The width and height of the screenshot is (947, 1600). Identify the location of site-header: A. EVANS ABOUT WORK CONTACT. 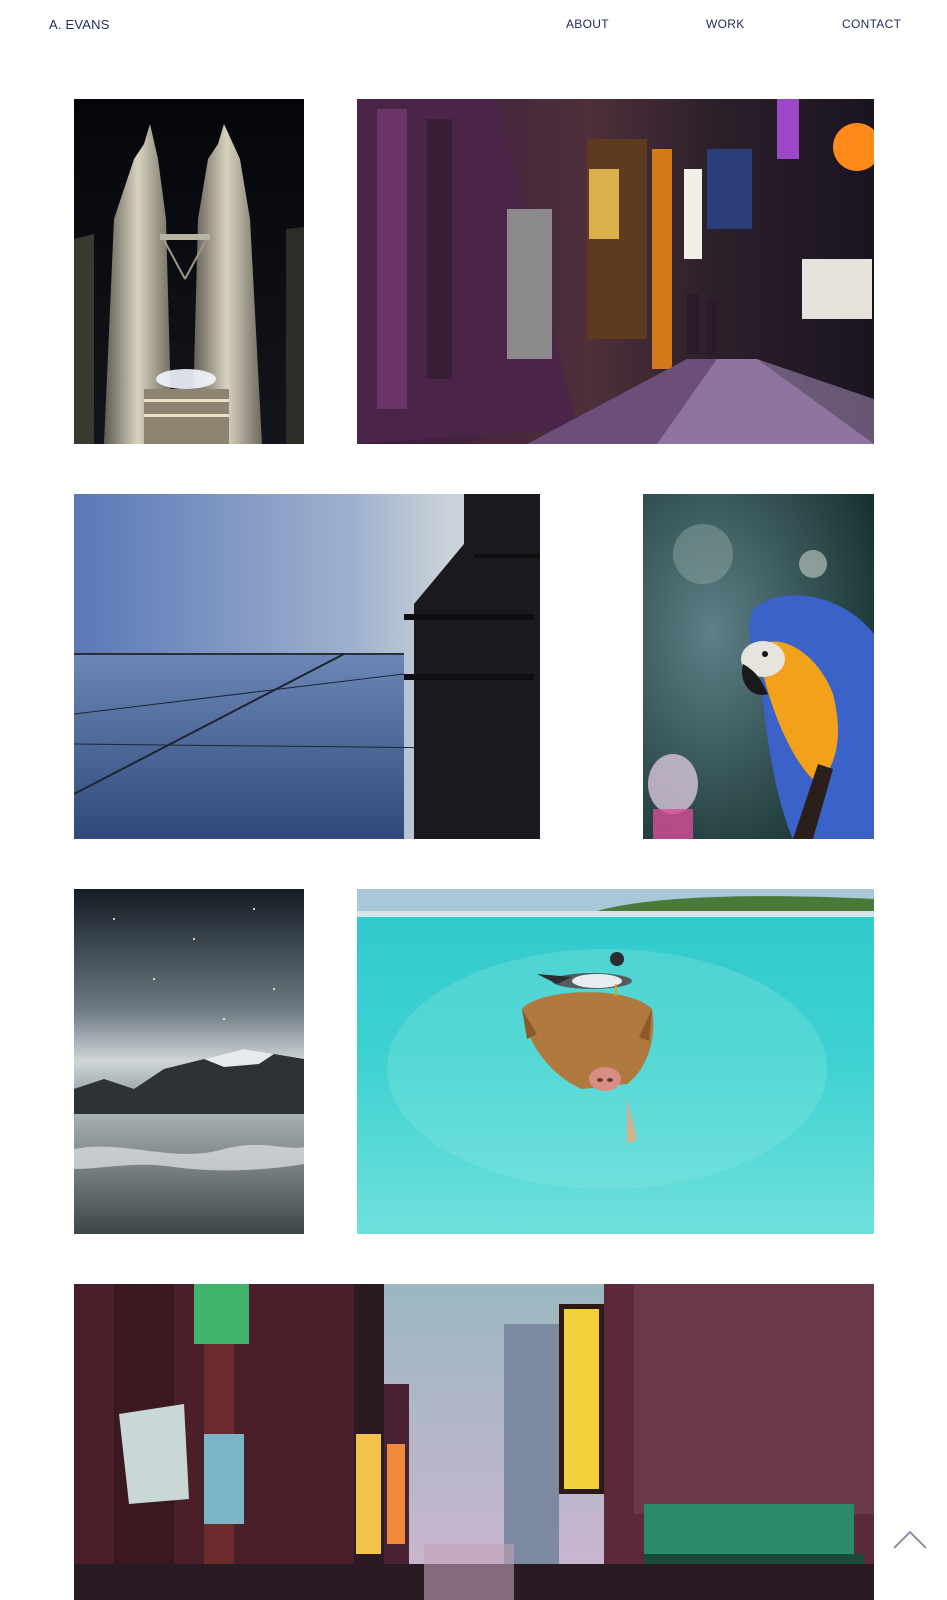
(473, 25).